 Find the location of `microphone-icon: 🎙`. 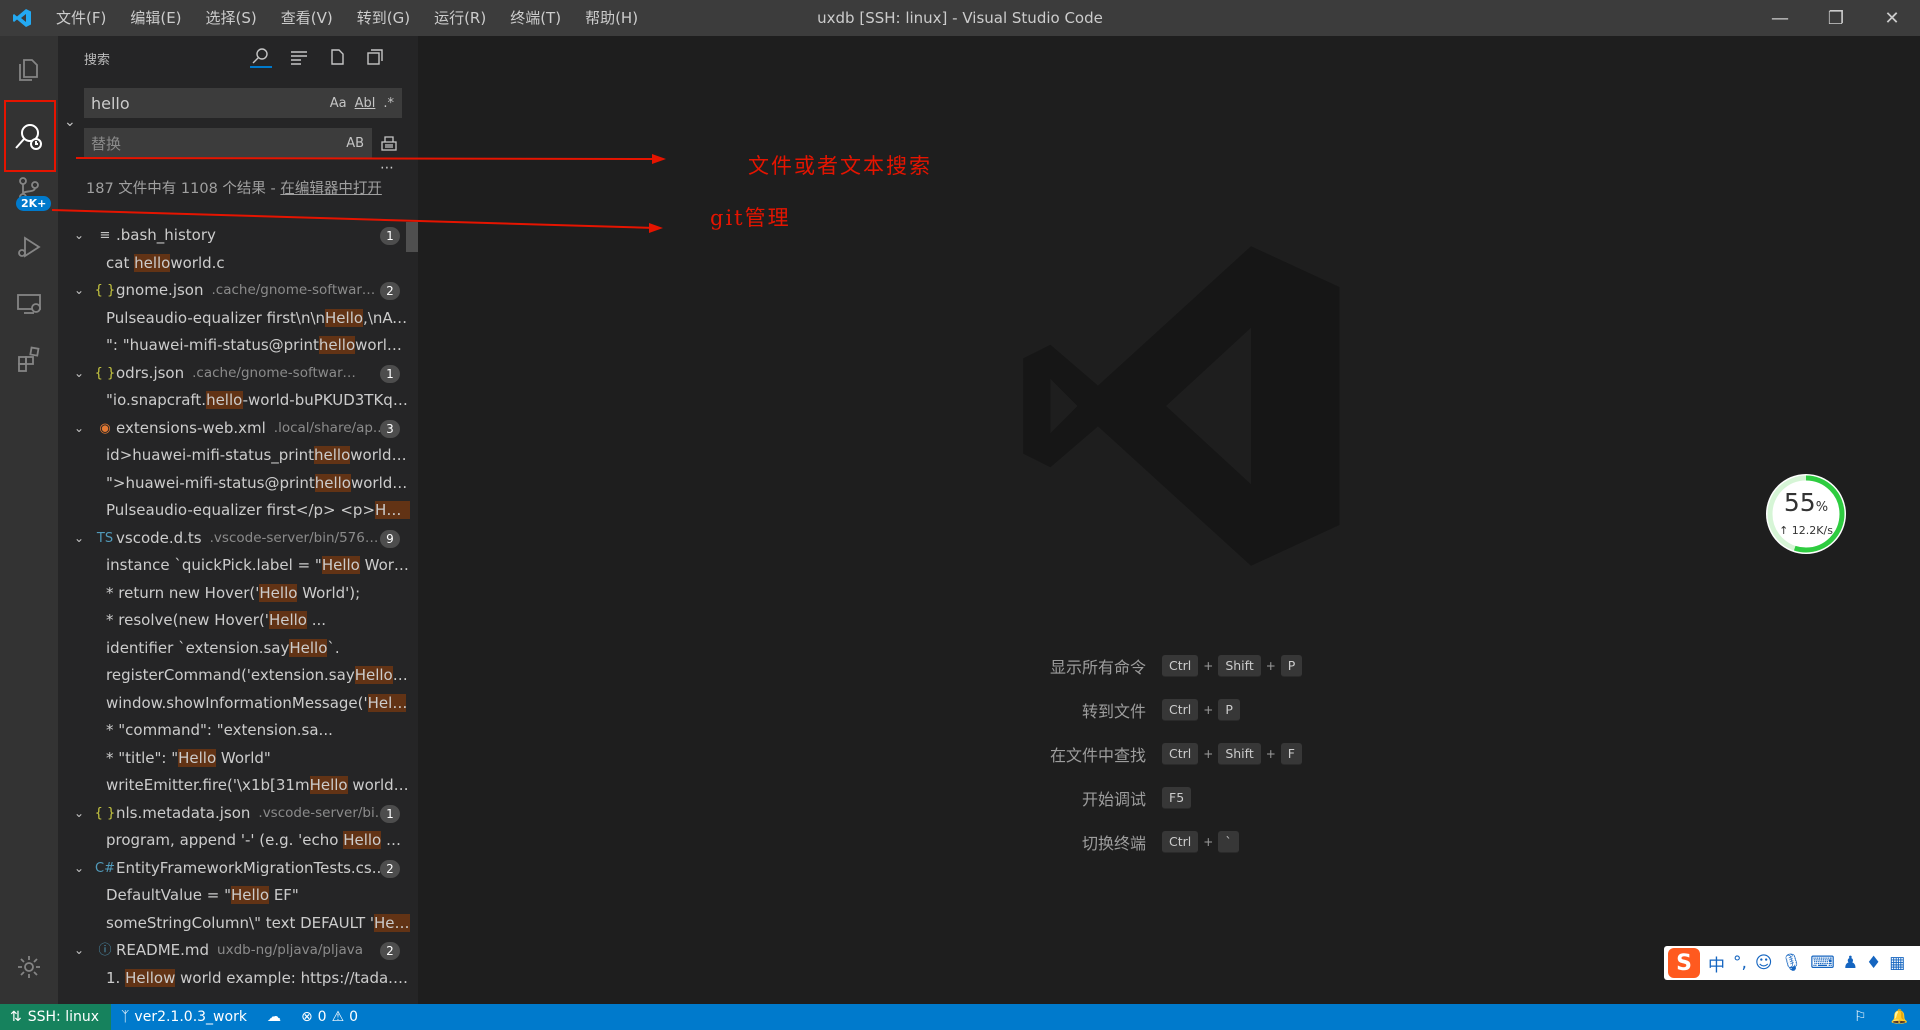

microphone-icon: 🎙 is located at coordinates (1792, 963).